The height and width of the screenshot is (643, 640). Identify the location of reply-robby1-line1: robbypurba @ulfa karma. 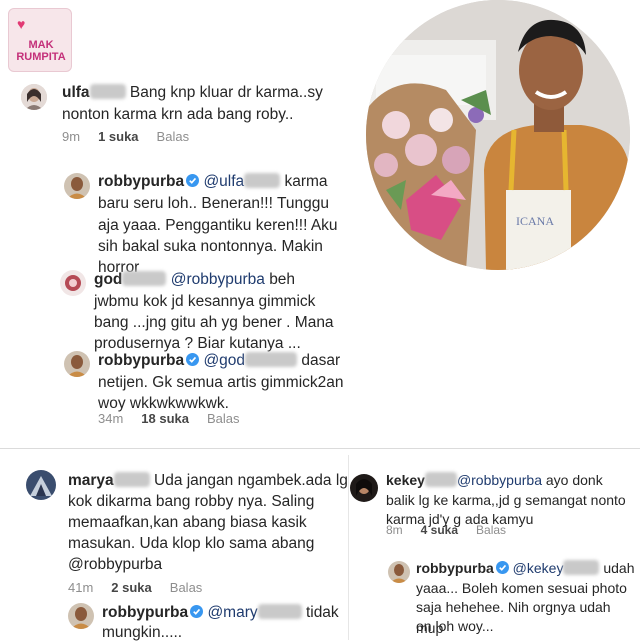
(213, 181).